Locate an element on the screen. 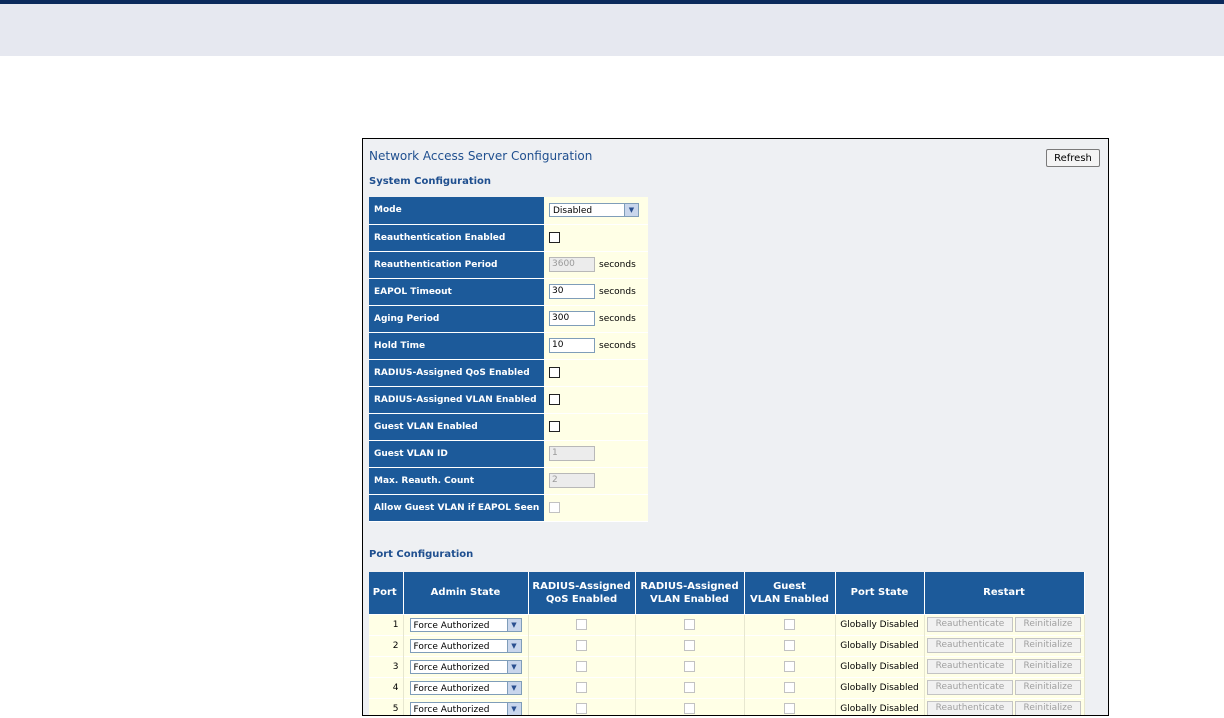  hold-time-label: Hold Time is located at coordinates (456, 346).